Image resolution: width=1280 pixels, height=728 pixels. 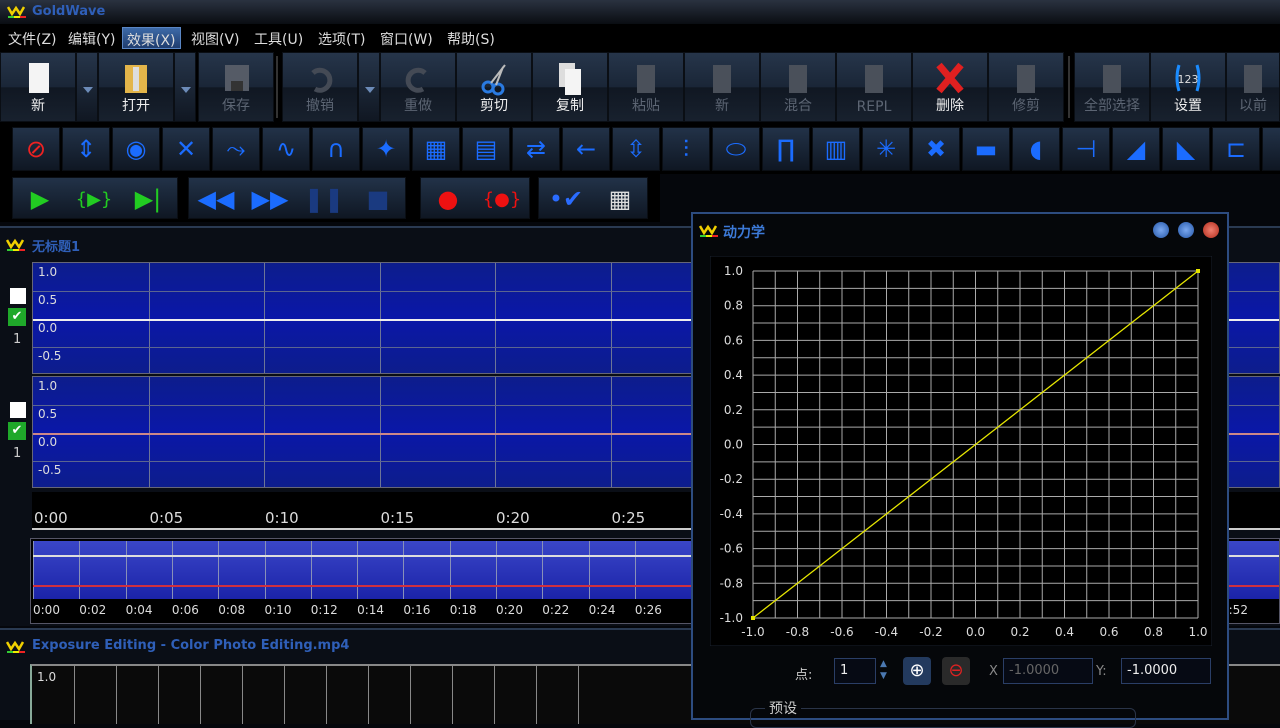 What do you see at coordinates (950, 87) in the screenshot?
I see `toolbar-button-11: 删除` at bounding box center [950, 87].